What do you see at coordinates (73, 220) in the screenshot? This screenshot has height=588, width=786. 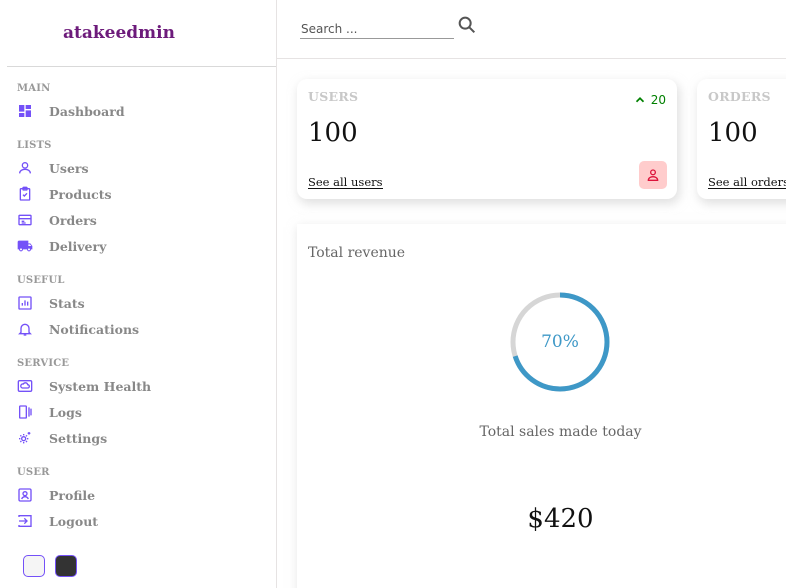 I see `sidebar-item-label: Orders` at bounding box center [73, 220].